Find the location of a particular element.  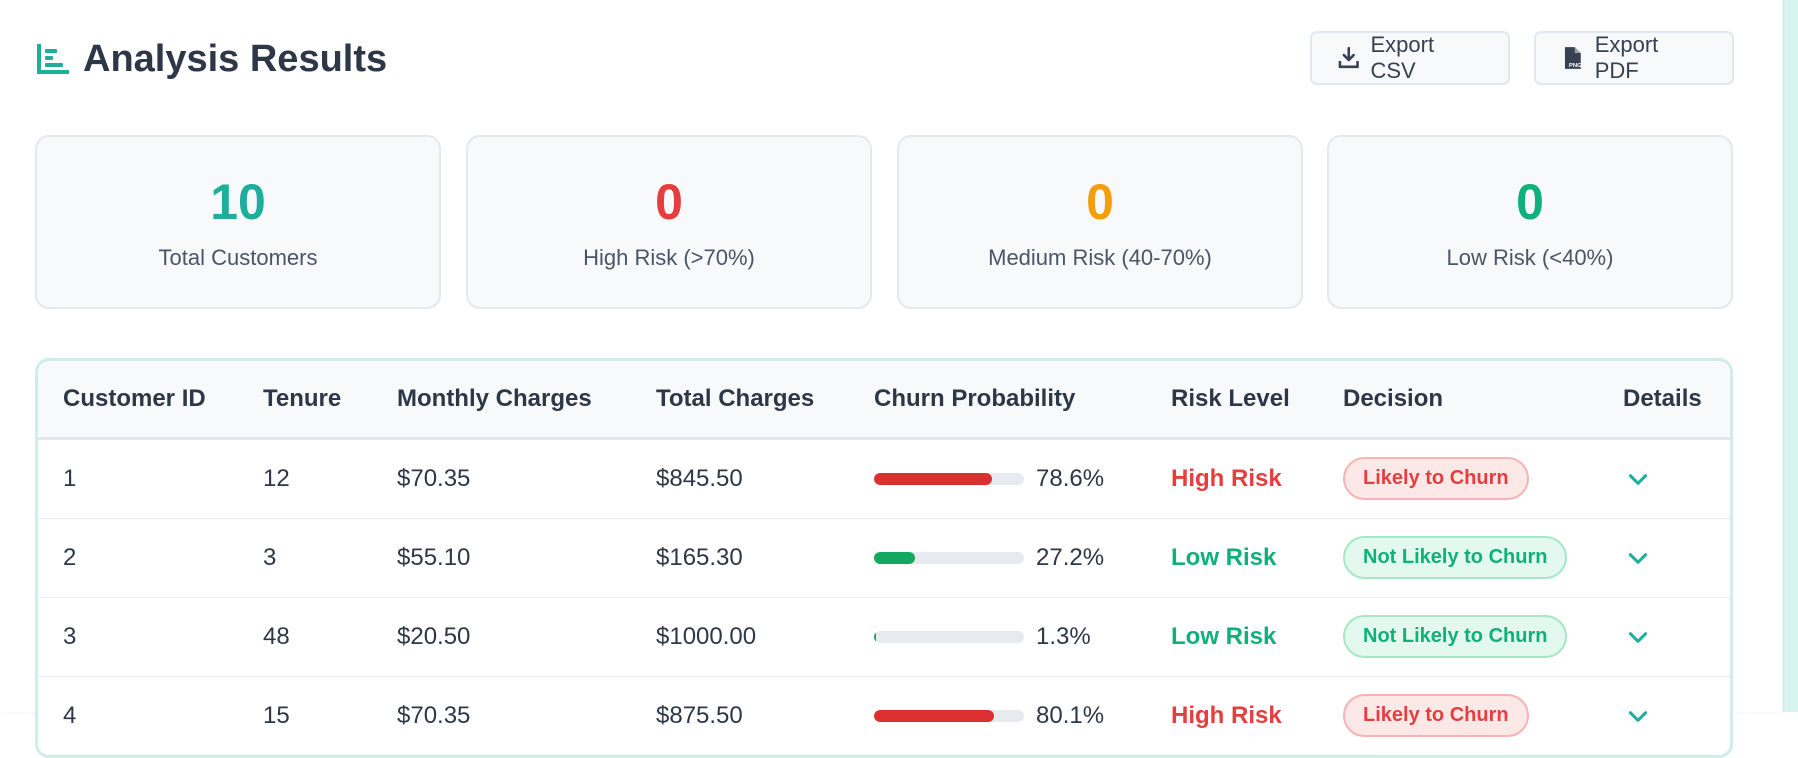

cell-monthly-charges: $20.50 is located at coordinates (434, 636).